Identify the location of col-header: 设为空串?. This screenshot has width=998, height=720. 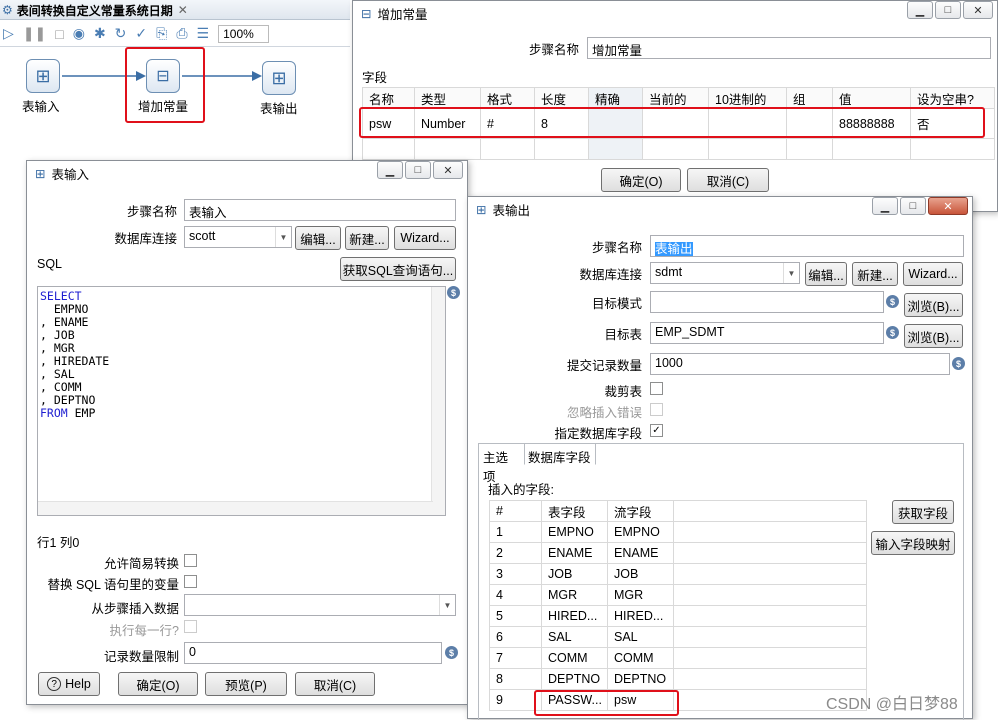
(952, 98).